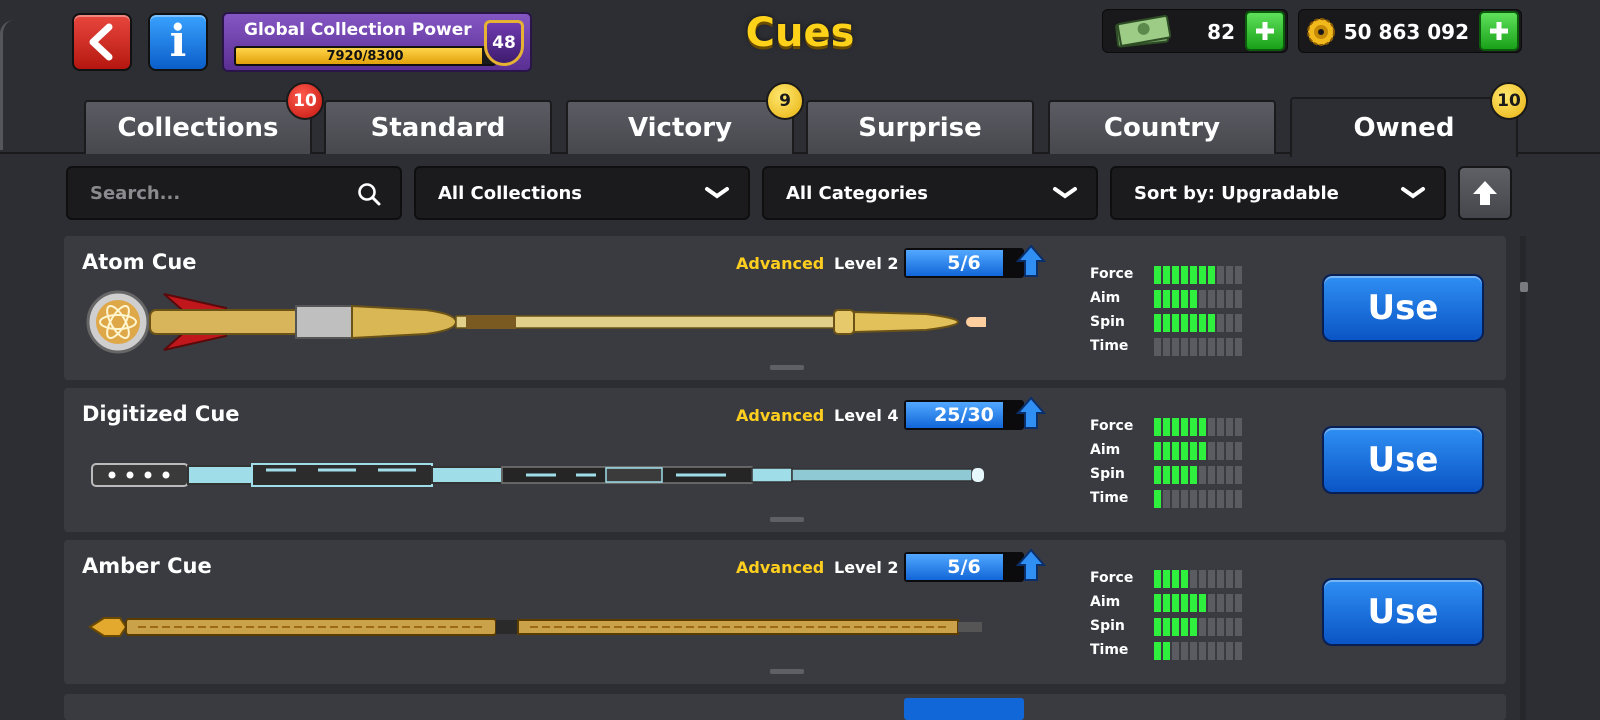 The image size is (1600, 720). I want to click on search-icon, so click(369, 194).